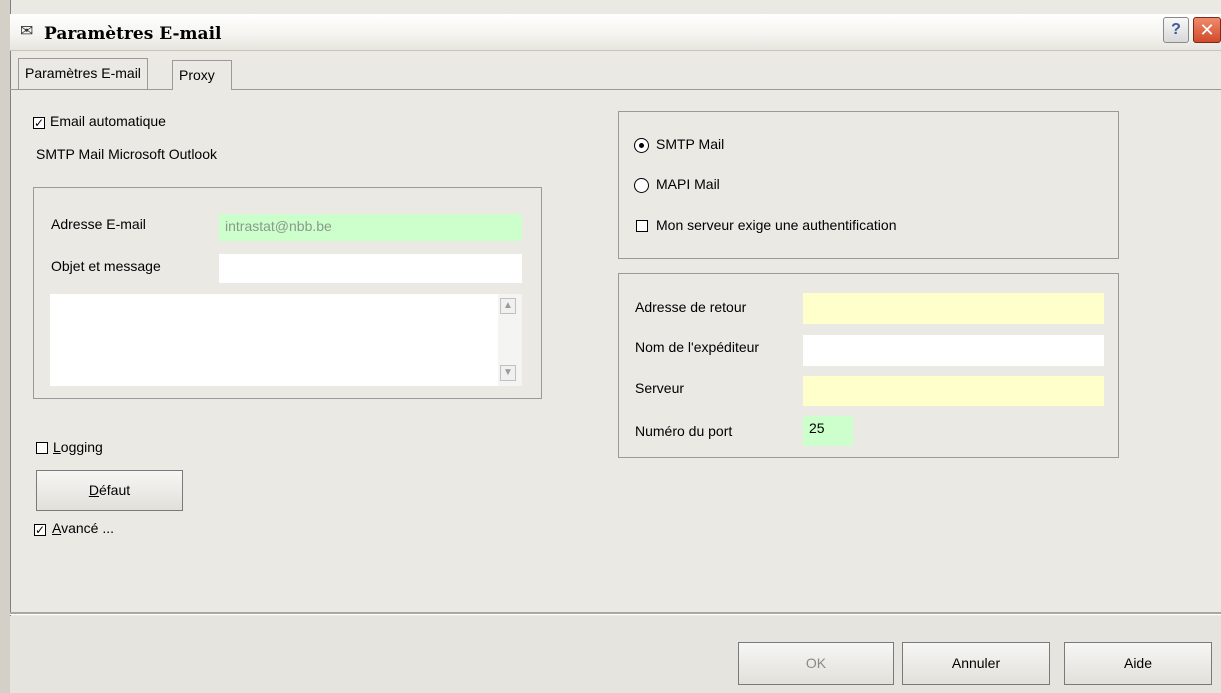 The width and height of the screenshot is (1221, 693). Describe the element at coordinates (684, 431) in the screenshot. I see `port-label: Numéro du port` at that location.